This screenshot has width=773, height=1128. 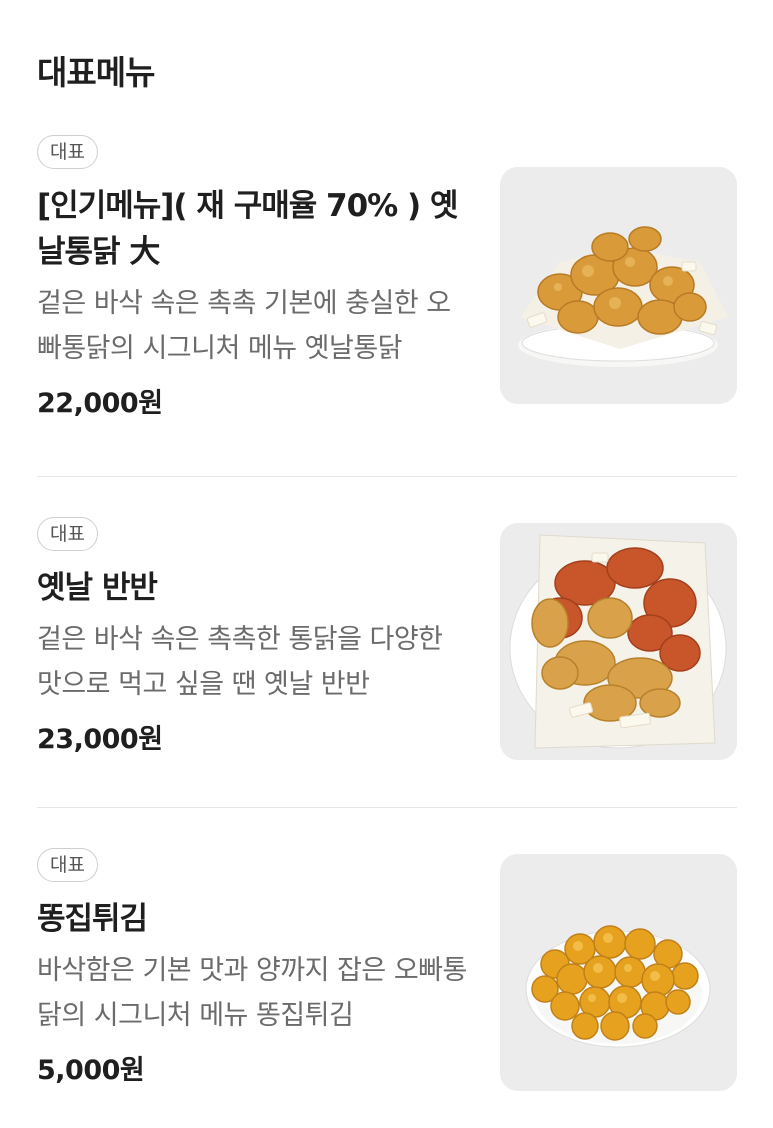 I want to click on fried-chicken-image, so click(x=618, y=285).